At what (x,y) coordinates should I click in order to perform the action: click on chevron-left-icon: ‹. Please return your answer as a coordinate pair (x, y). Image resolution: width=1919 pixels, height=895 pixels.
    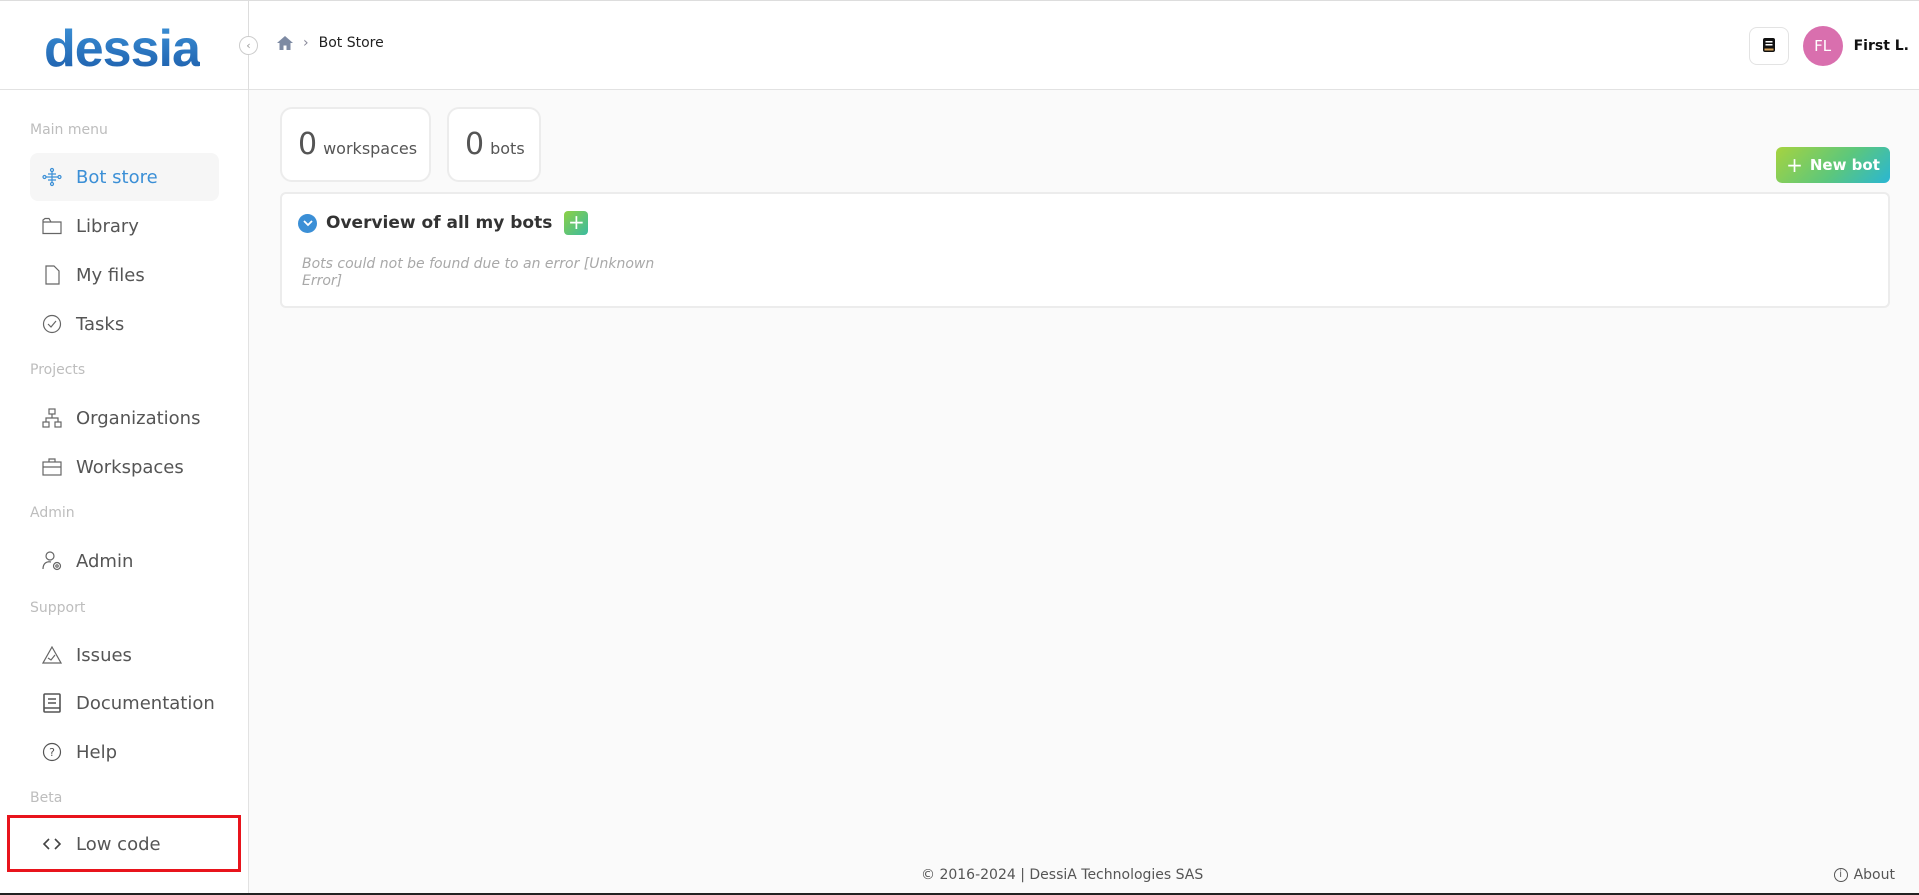
    Looking at the image, I should click on (248, 45).